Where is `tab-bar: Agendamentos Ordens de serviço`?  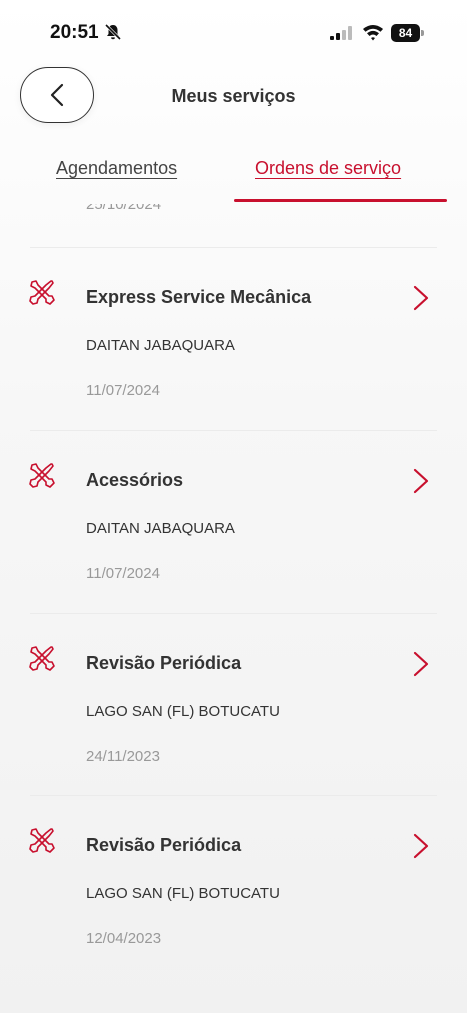
tab-bar: Agendamentos Ordens de serviço is located at coordinates (233, 176).